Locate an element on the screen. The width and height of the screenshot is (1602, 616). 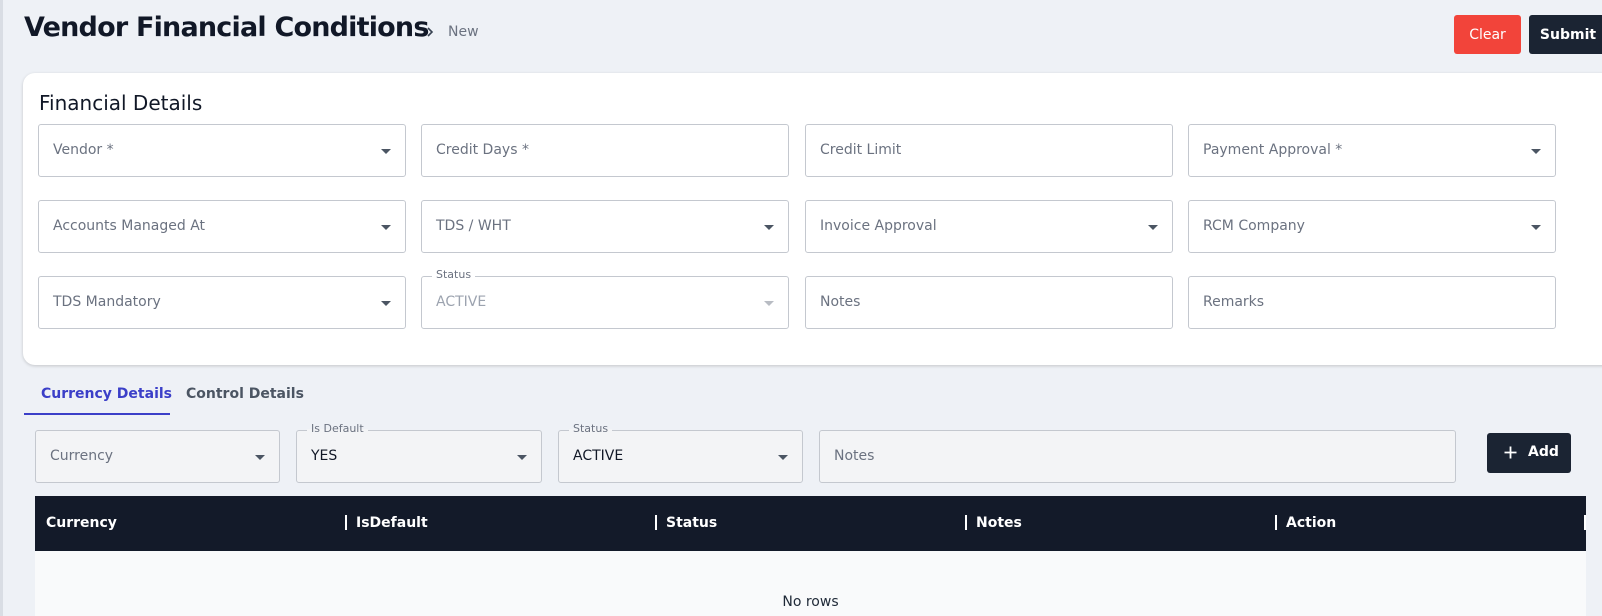
vendor-placeholder: Vendor * is located at coordinates (83, 150).